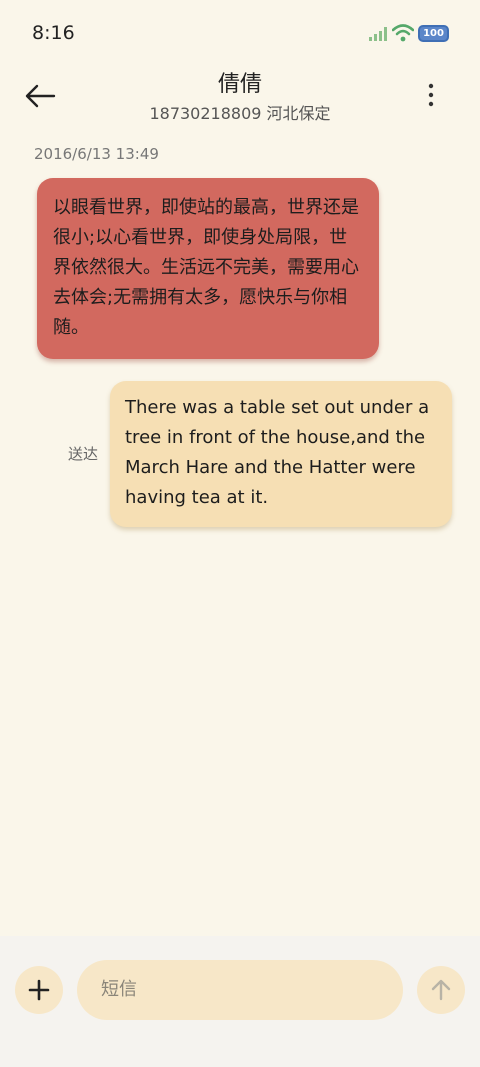 The image size is (480, 1067). What do you see at coordinates (240, 33) in the screenshot?
I see `status-bar: 8:16 100` at bounding box center [240, 33].